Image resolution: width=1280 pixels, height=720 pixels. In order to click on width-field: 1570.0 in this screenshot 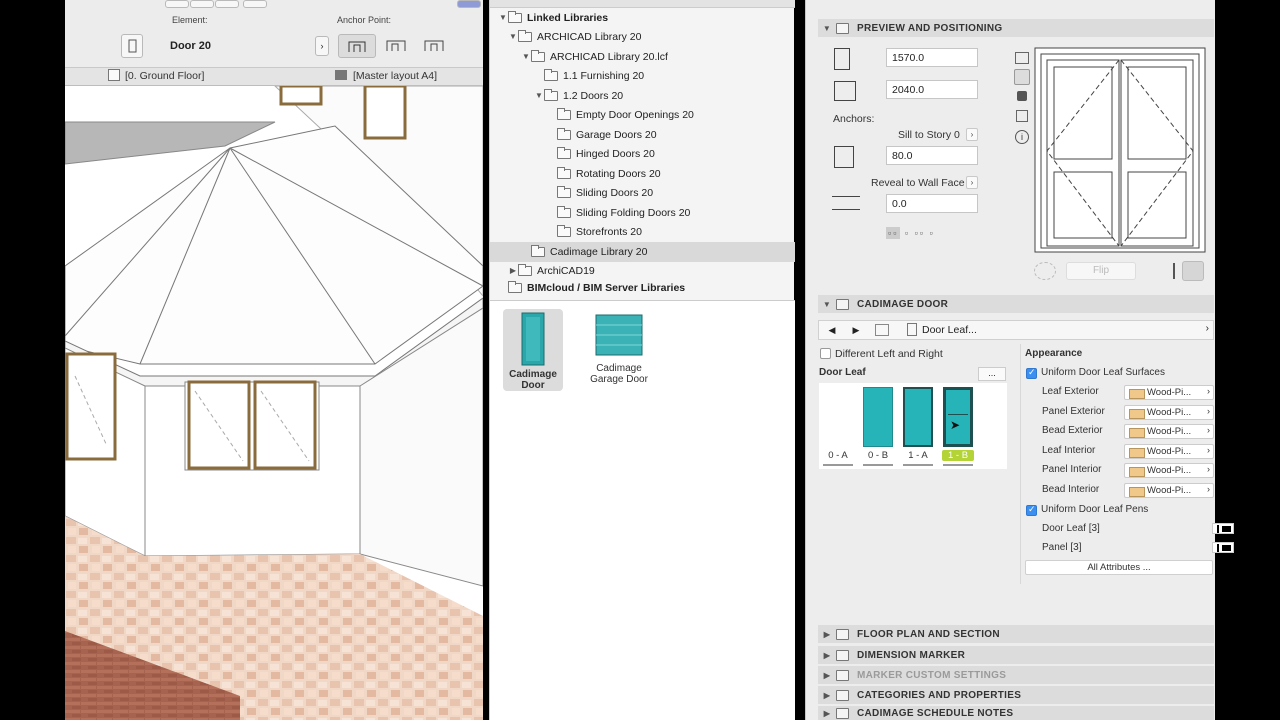, I will do `click(932, 57)`.